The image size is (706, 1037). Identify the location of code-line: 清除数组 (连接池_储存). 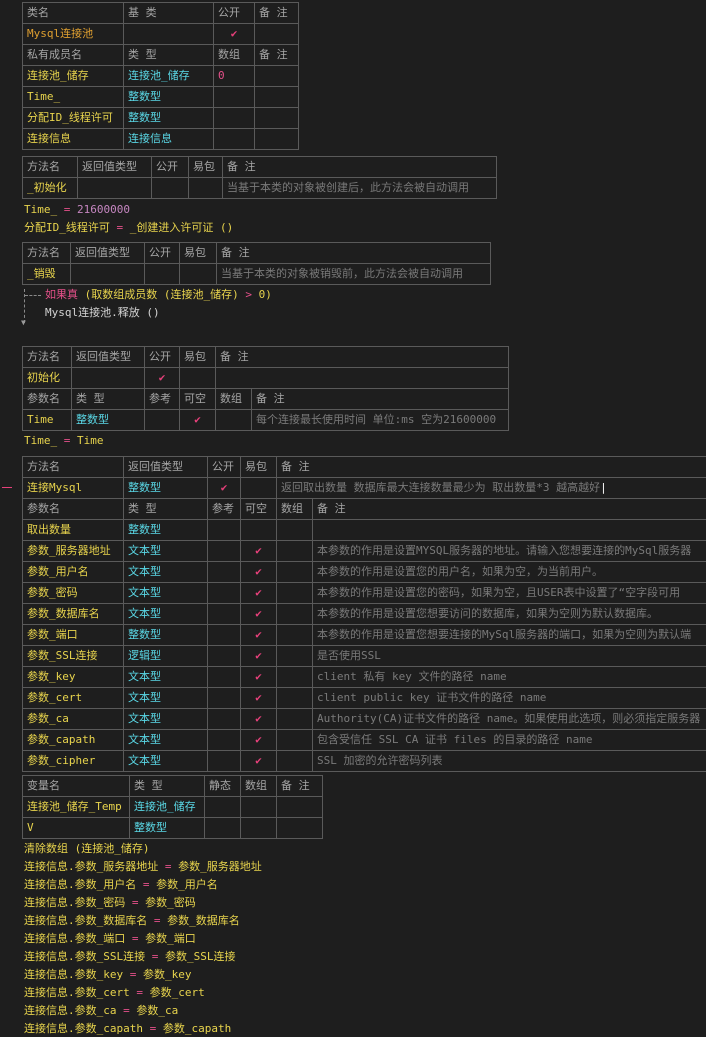
(87, 848).